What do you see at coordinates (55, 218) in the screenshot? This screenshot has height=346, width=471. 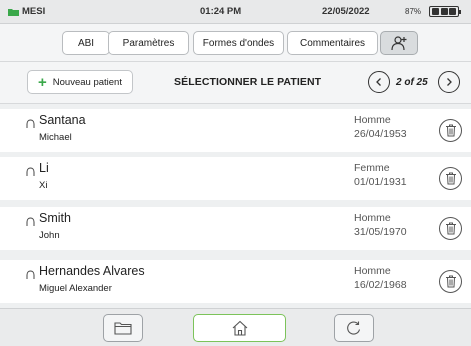 I see `patient-last-name: Smith` at bounding box center [55, 218].